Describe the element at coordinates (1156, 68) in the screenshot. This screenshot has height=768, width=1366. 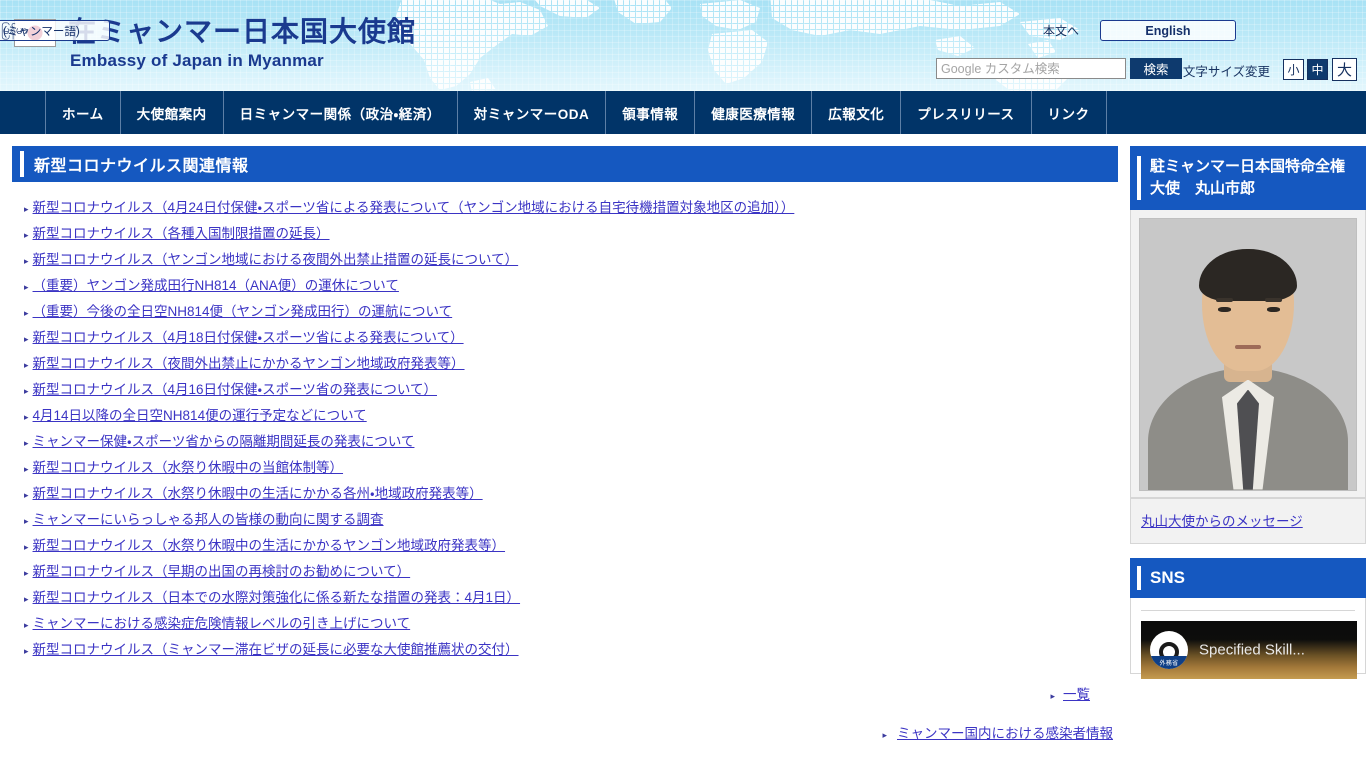
I see `search-button: 検索` at that location.